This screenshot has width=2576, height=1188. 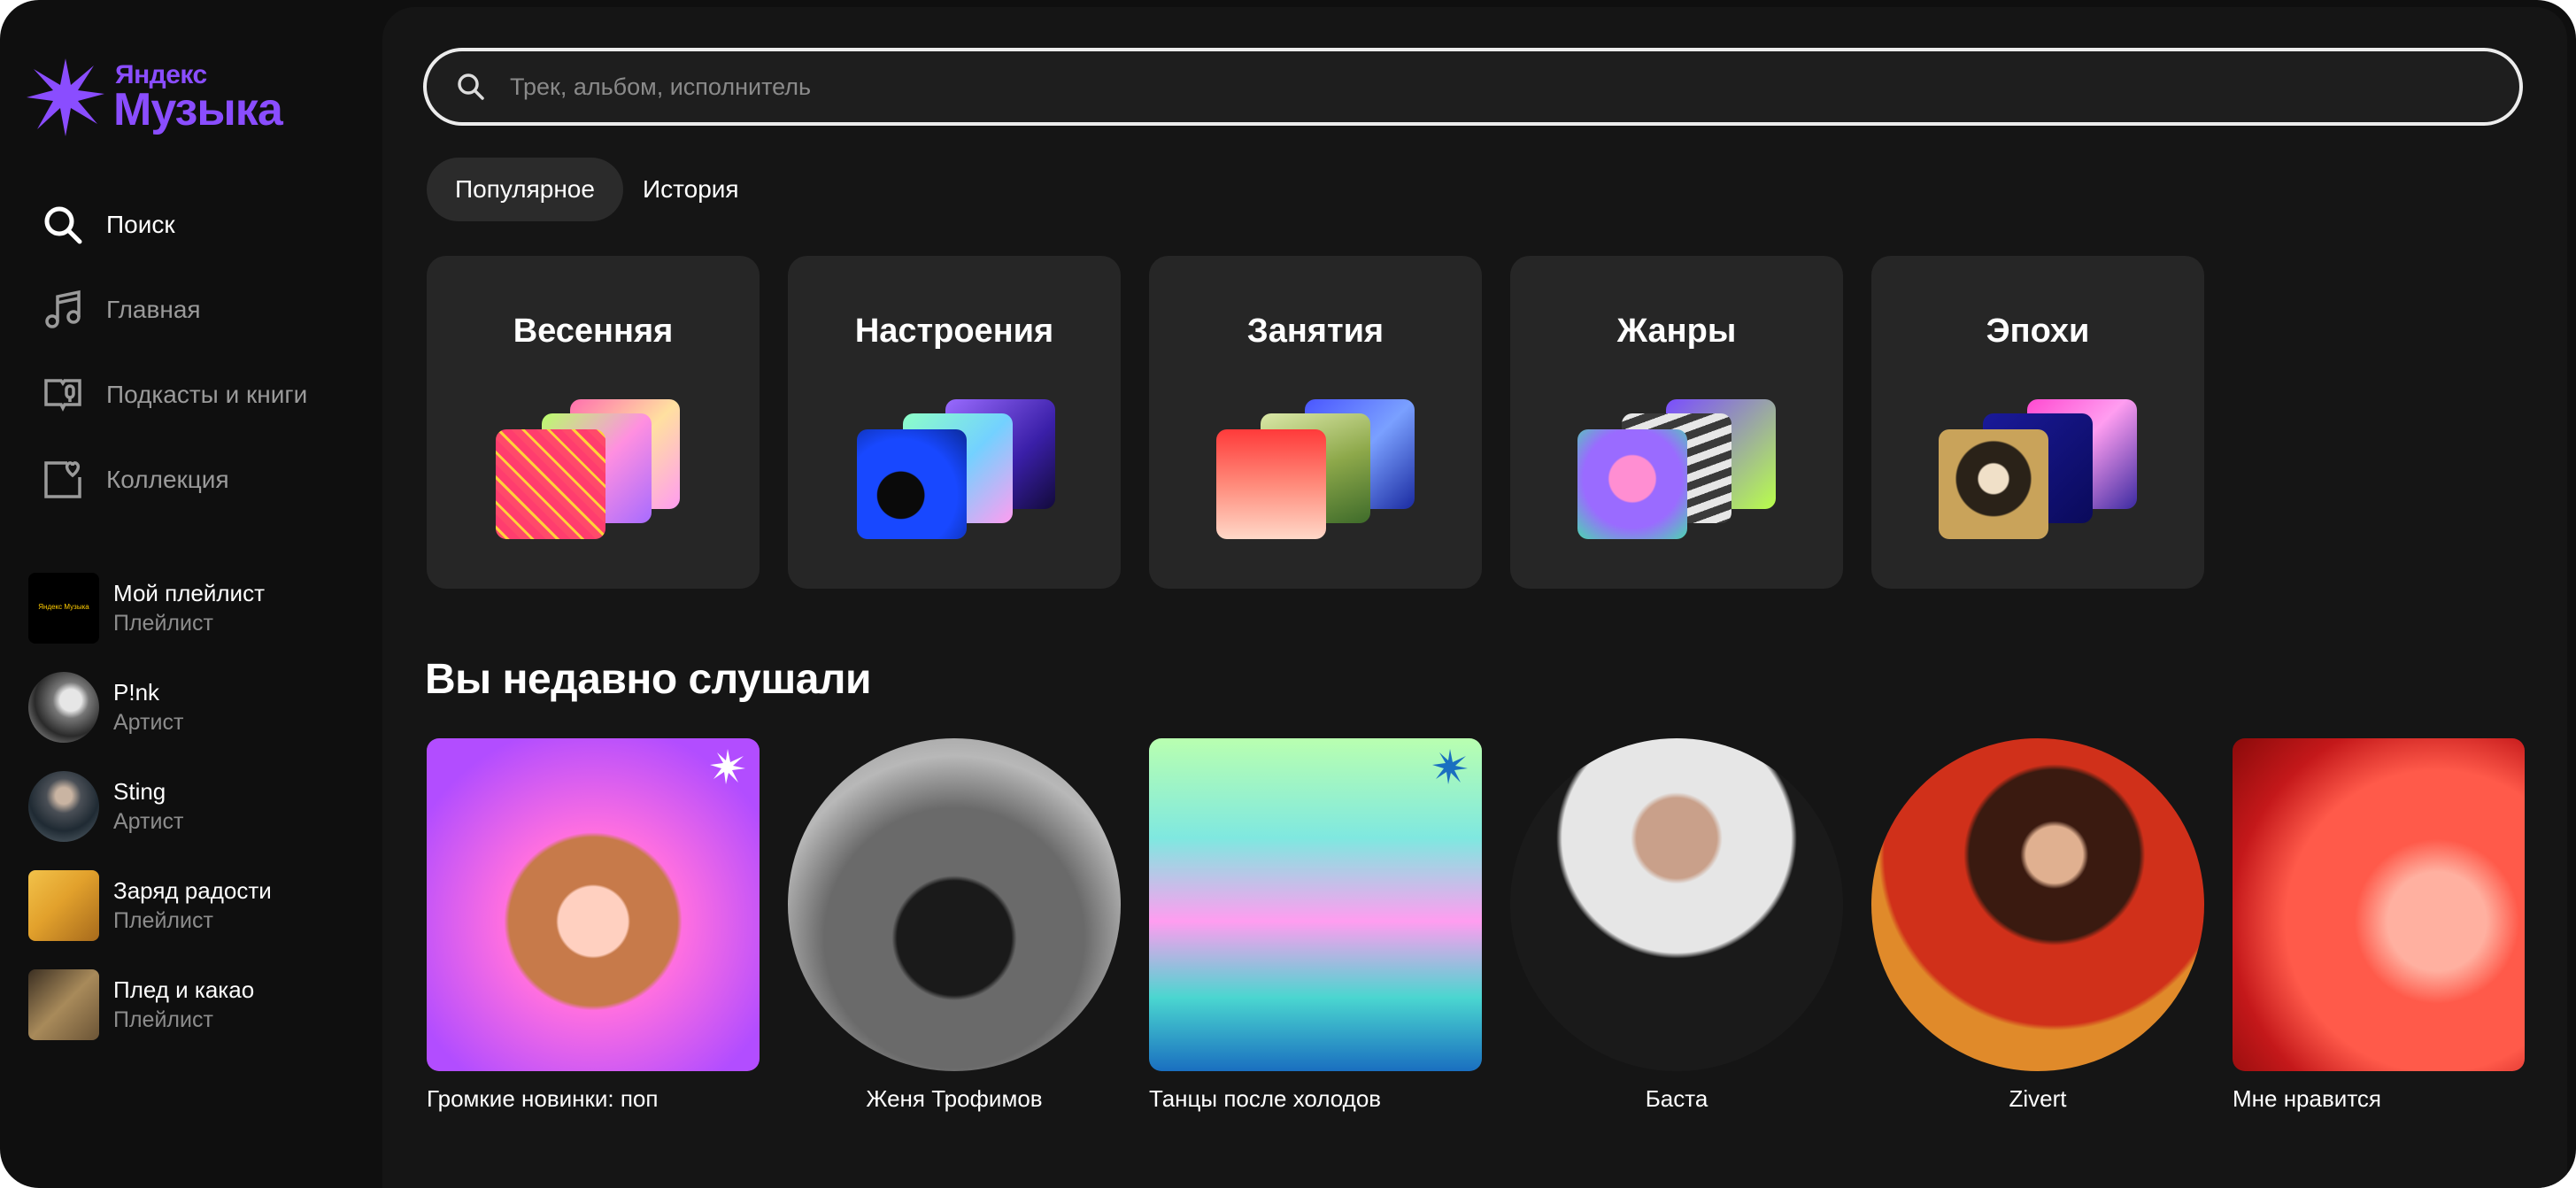 I want to click on search-input, so click(x=1483, y=87).